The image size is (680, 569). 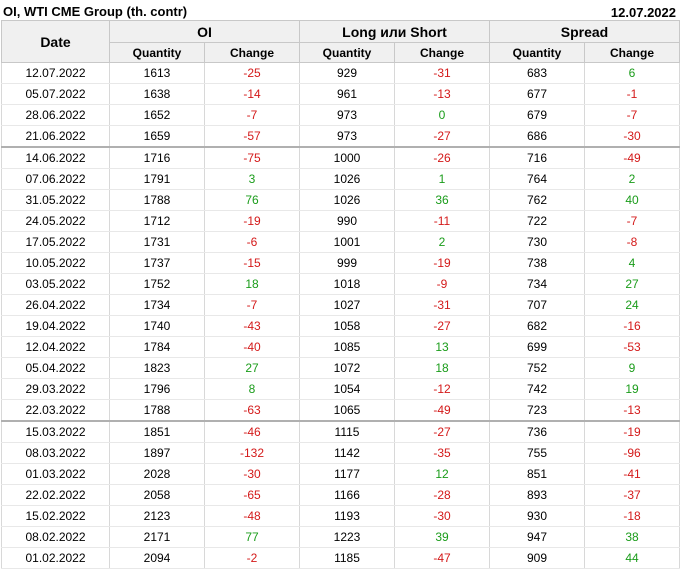 I want to click on report-title: OI, WTI CME Group (th. contr), so click(x=95, y=11).